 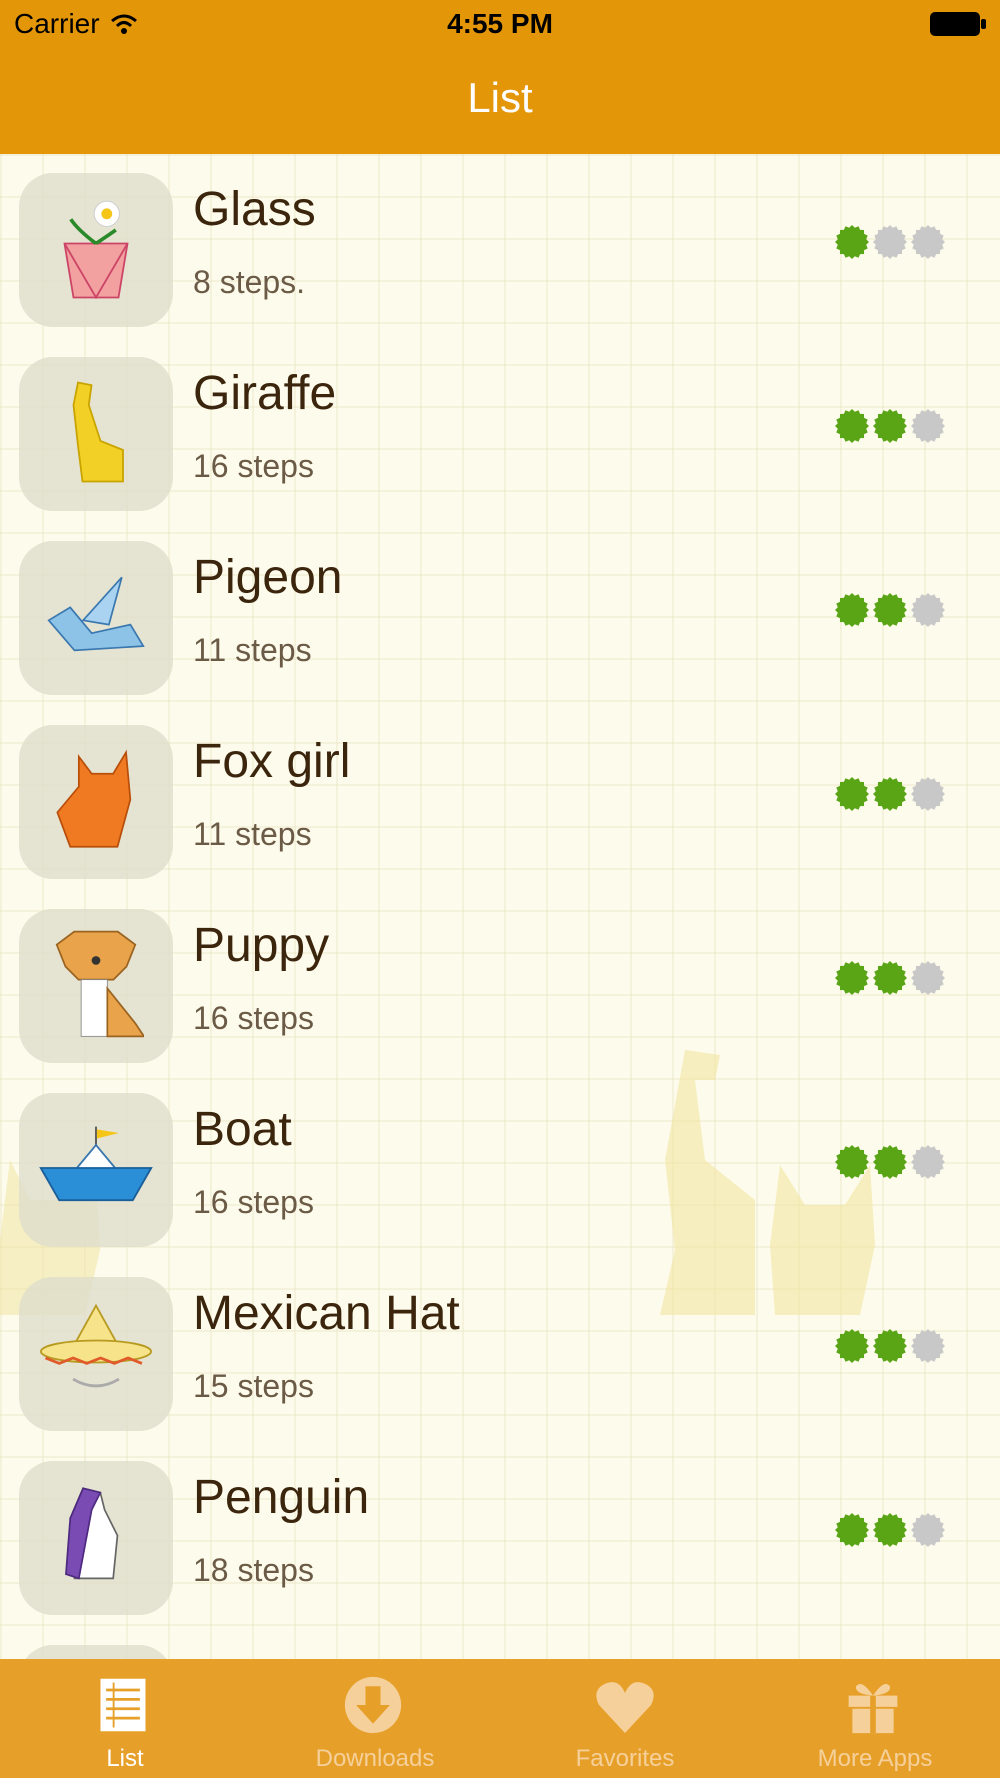 What do you see at coordinates (249, 282) in the screenshot?
I see `item-steps: 8 steps.` at bounding box center [249, 282].